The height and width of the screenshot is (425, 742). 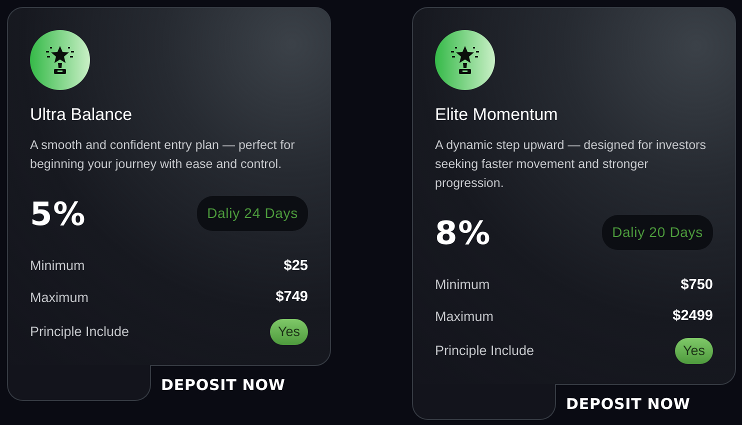 What do you see at coordinates (82, 115) in the screenshot?
I see `plan-title: Ultra Balance` at bounding box center [82, 115].